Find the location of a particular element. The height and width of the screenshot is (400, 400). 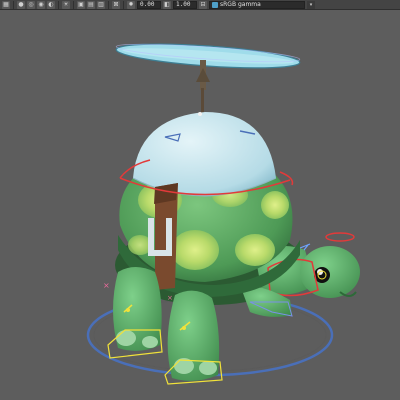

gamma-field: 1.00 is located at coordinates (185, 4).